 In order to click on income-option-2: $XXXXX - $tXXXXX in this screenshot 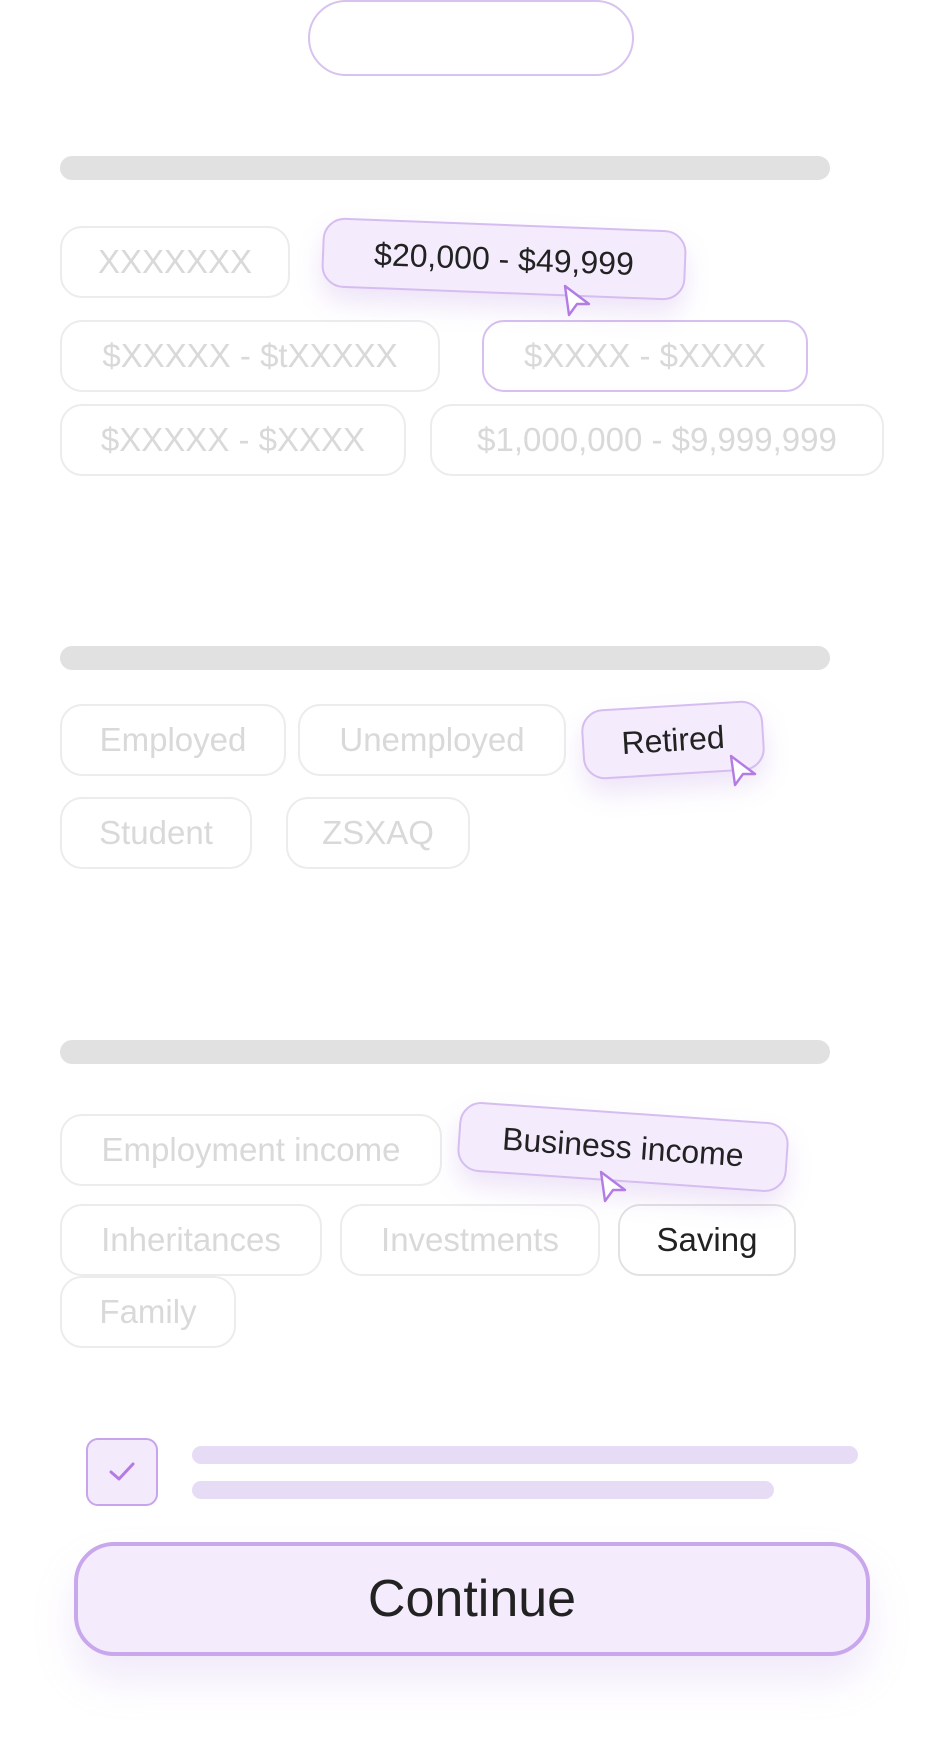, I will do `click(250, 356)`.